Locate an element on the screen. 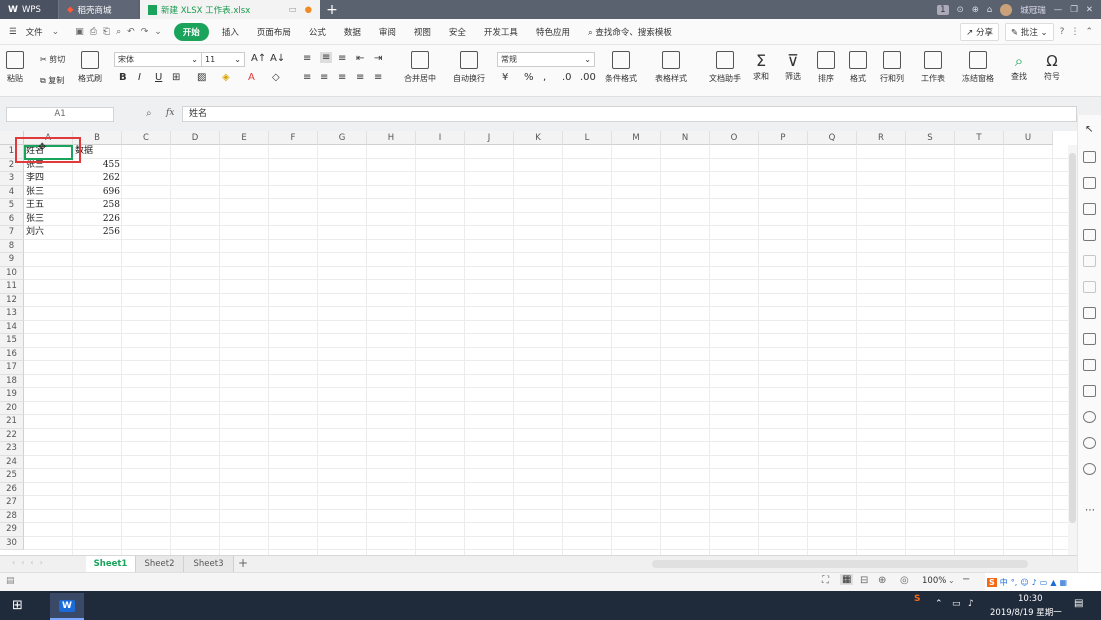 This screenshot has width=1101, height=620. zoom-dropdown-icon: ⌄ is located at coordinates (951, 580).